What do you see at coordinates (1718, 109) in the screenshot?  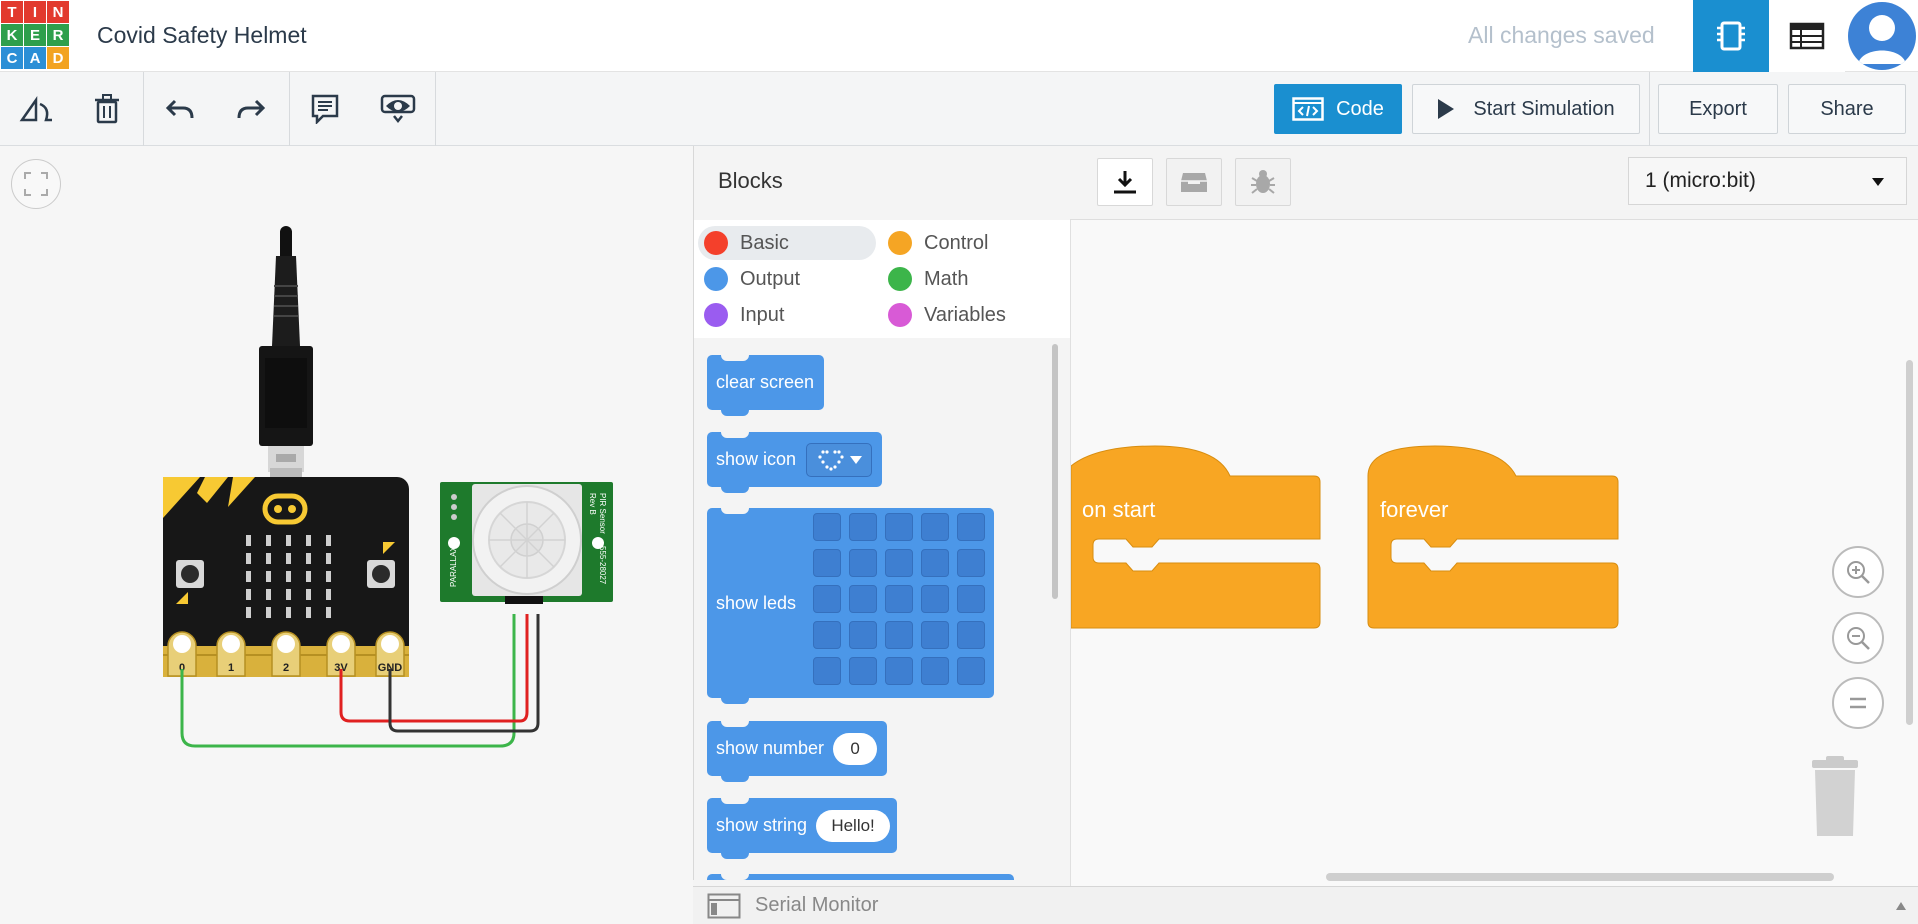 I see `export-button: Export` at bounding box center [1718, 109].